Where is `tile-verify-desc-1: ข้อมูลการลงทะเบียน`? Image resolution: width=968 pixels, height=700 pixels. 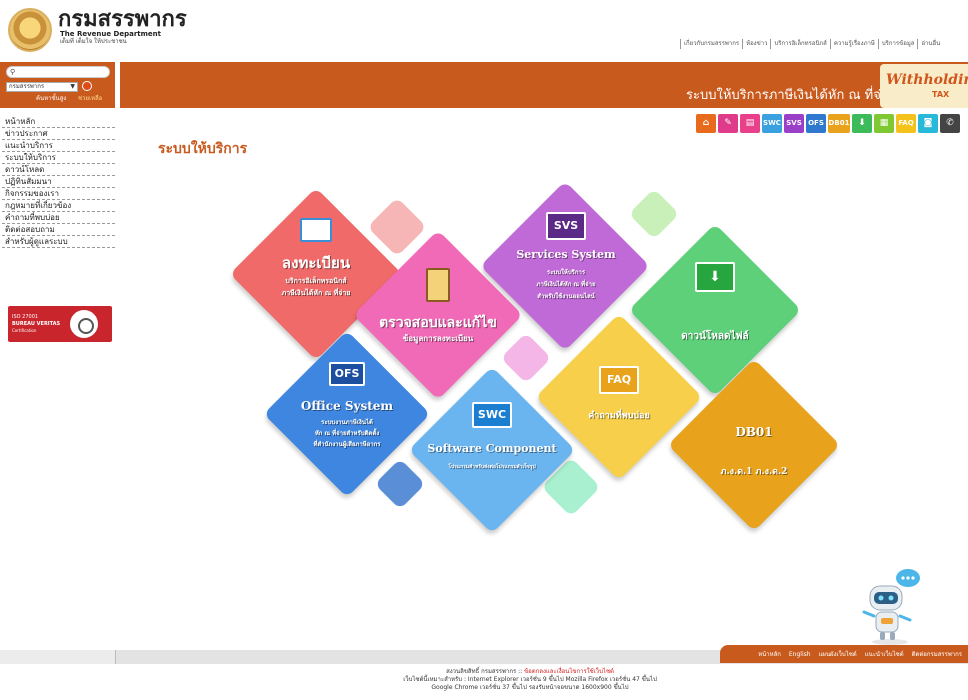
tile-verify-desc-1: ข้อมูลการลงทะเบียน is located at coordinates (438, 338).